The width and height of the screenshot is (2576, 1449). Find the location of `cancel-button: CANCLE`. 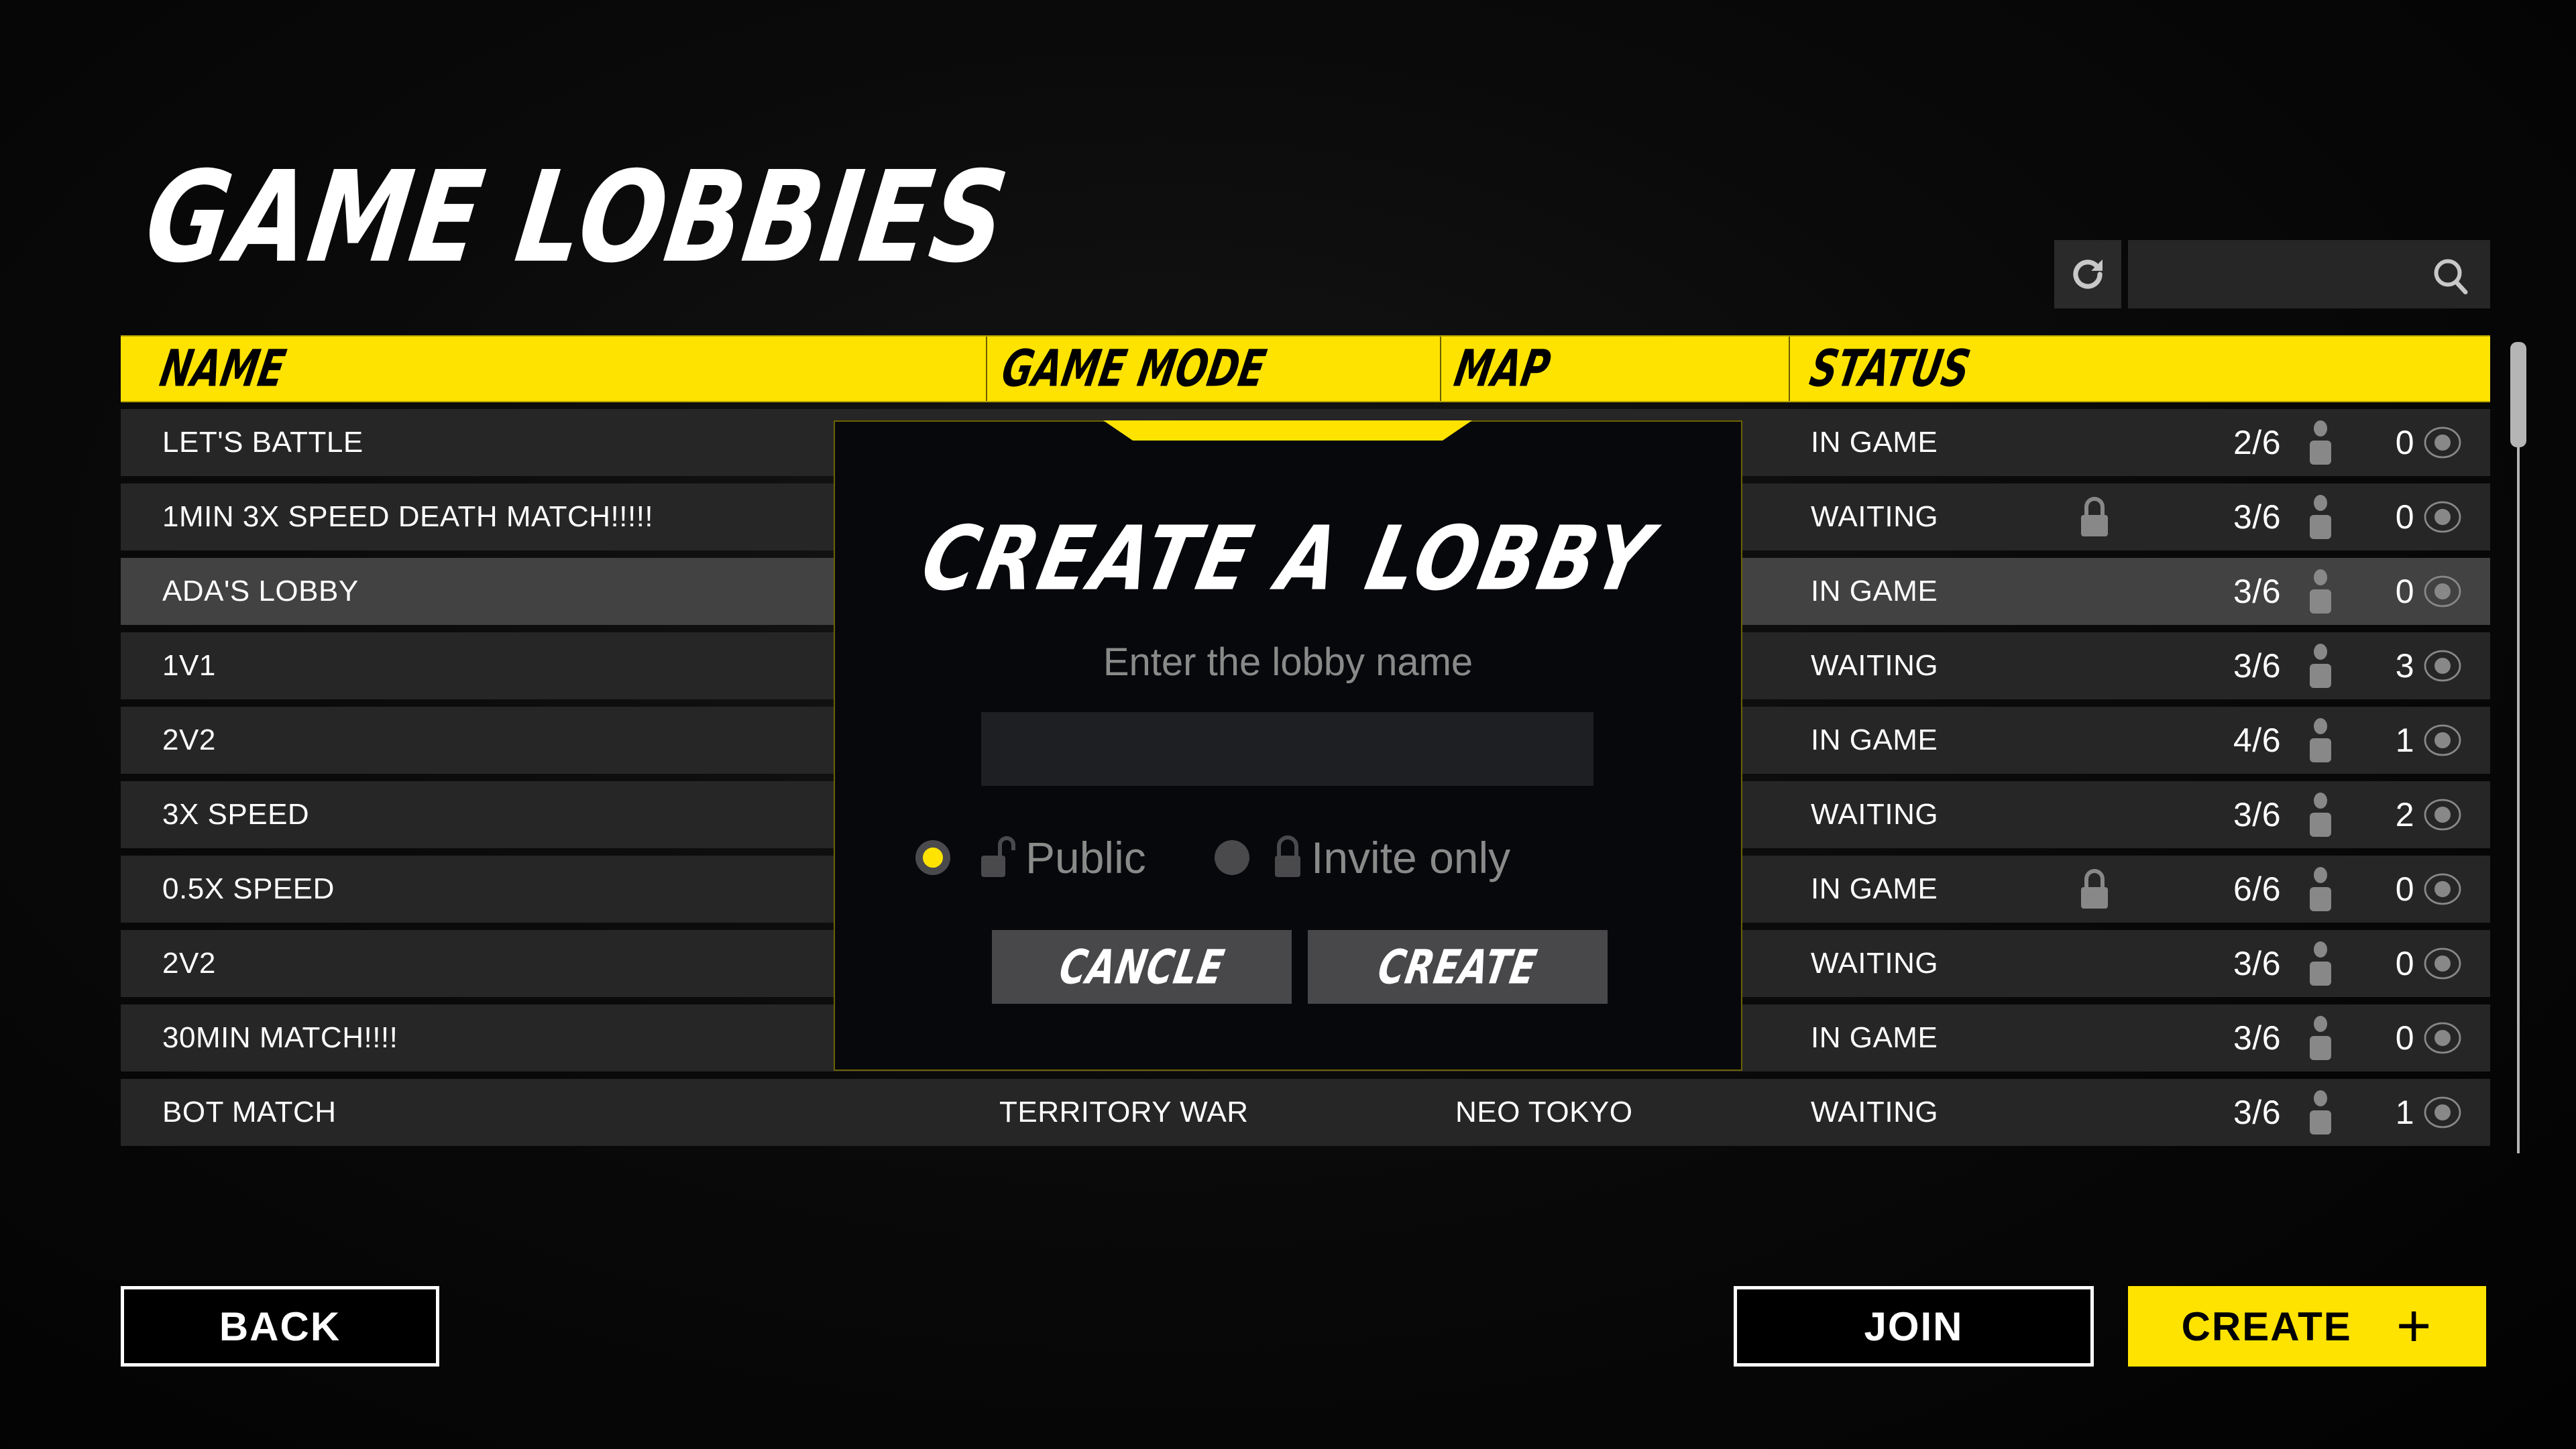

cancel-button: CANCLE is located at coordinates (1142, 967).